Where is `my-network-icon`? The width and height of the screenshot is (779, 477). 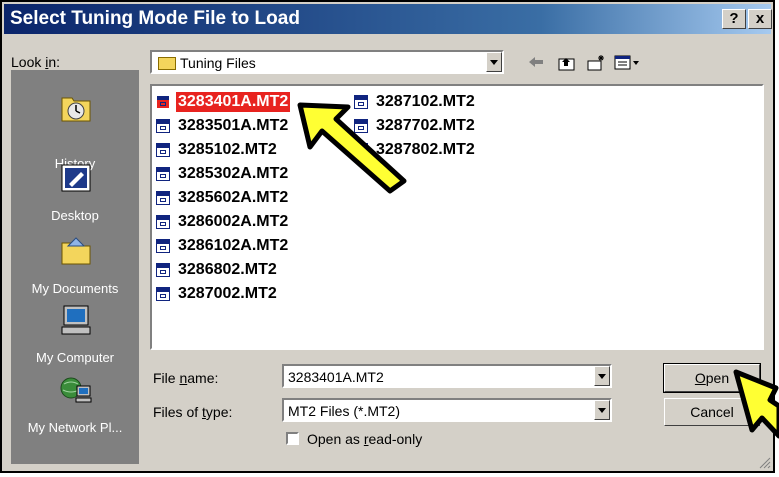
my-network-icon is located at coordinates (76, 390).